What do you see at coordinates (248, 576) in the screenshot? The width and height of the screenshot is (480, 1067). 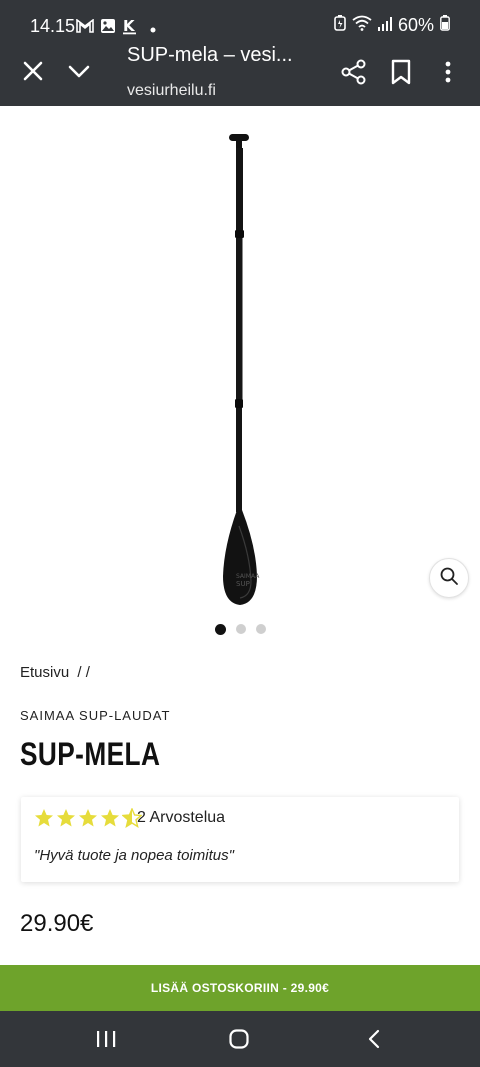 I see `svg-text: SAIMAA` at bounding box center [248, 576].